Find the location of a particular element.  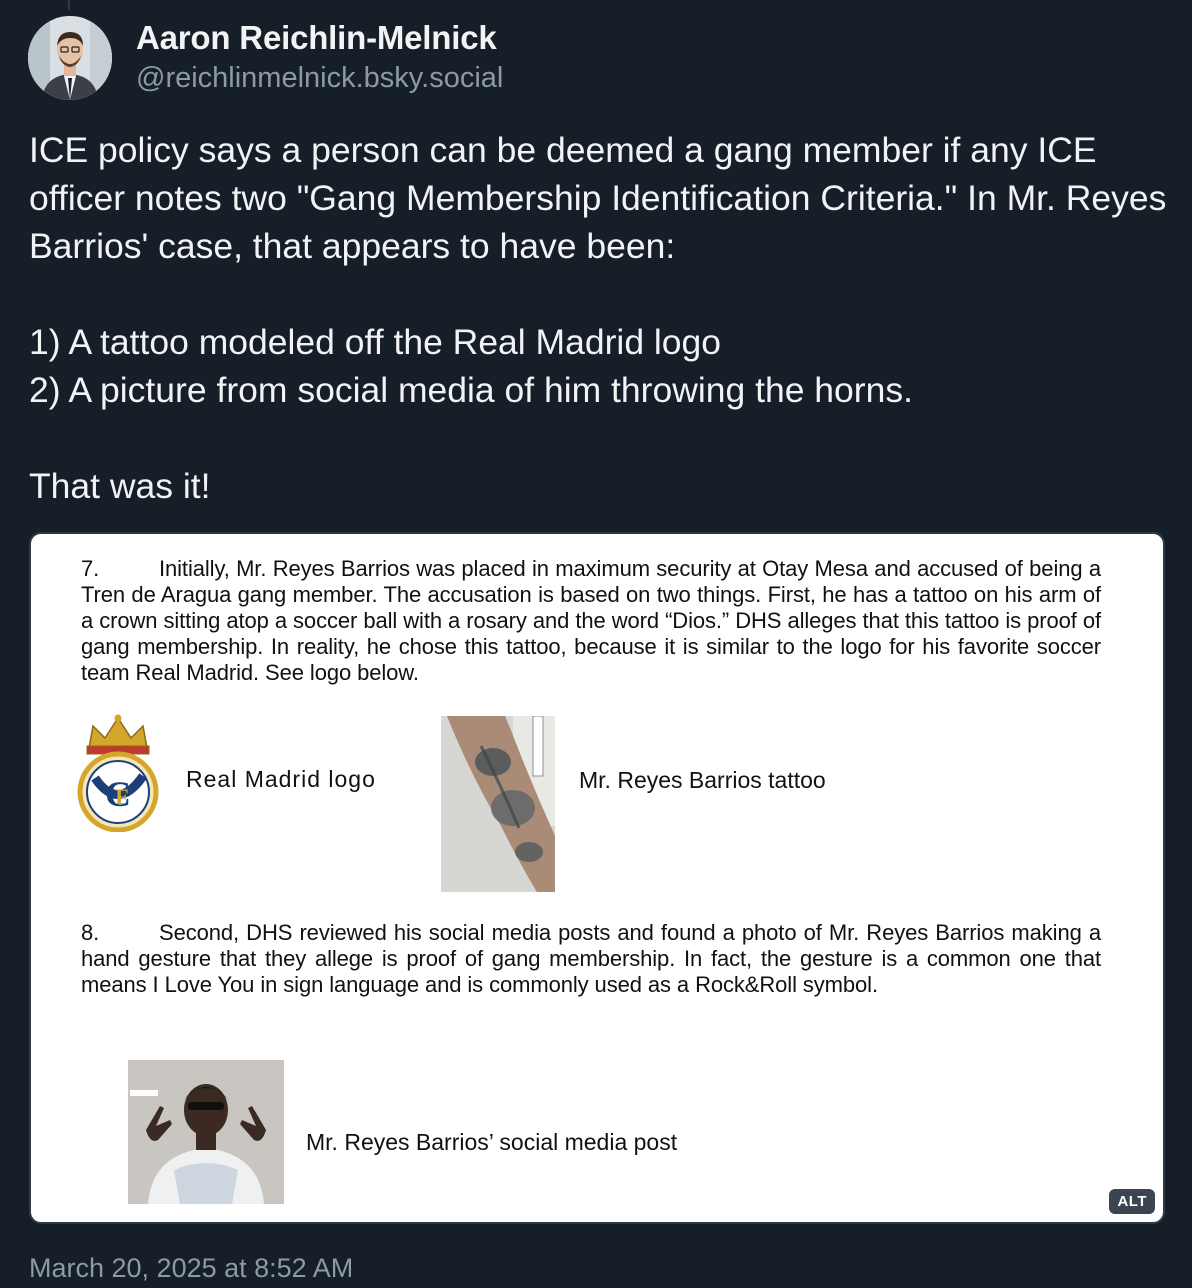

tattoo-caption: Mr. Reyes Barrios tattoo is located at coordinates (702, 780).